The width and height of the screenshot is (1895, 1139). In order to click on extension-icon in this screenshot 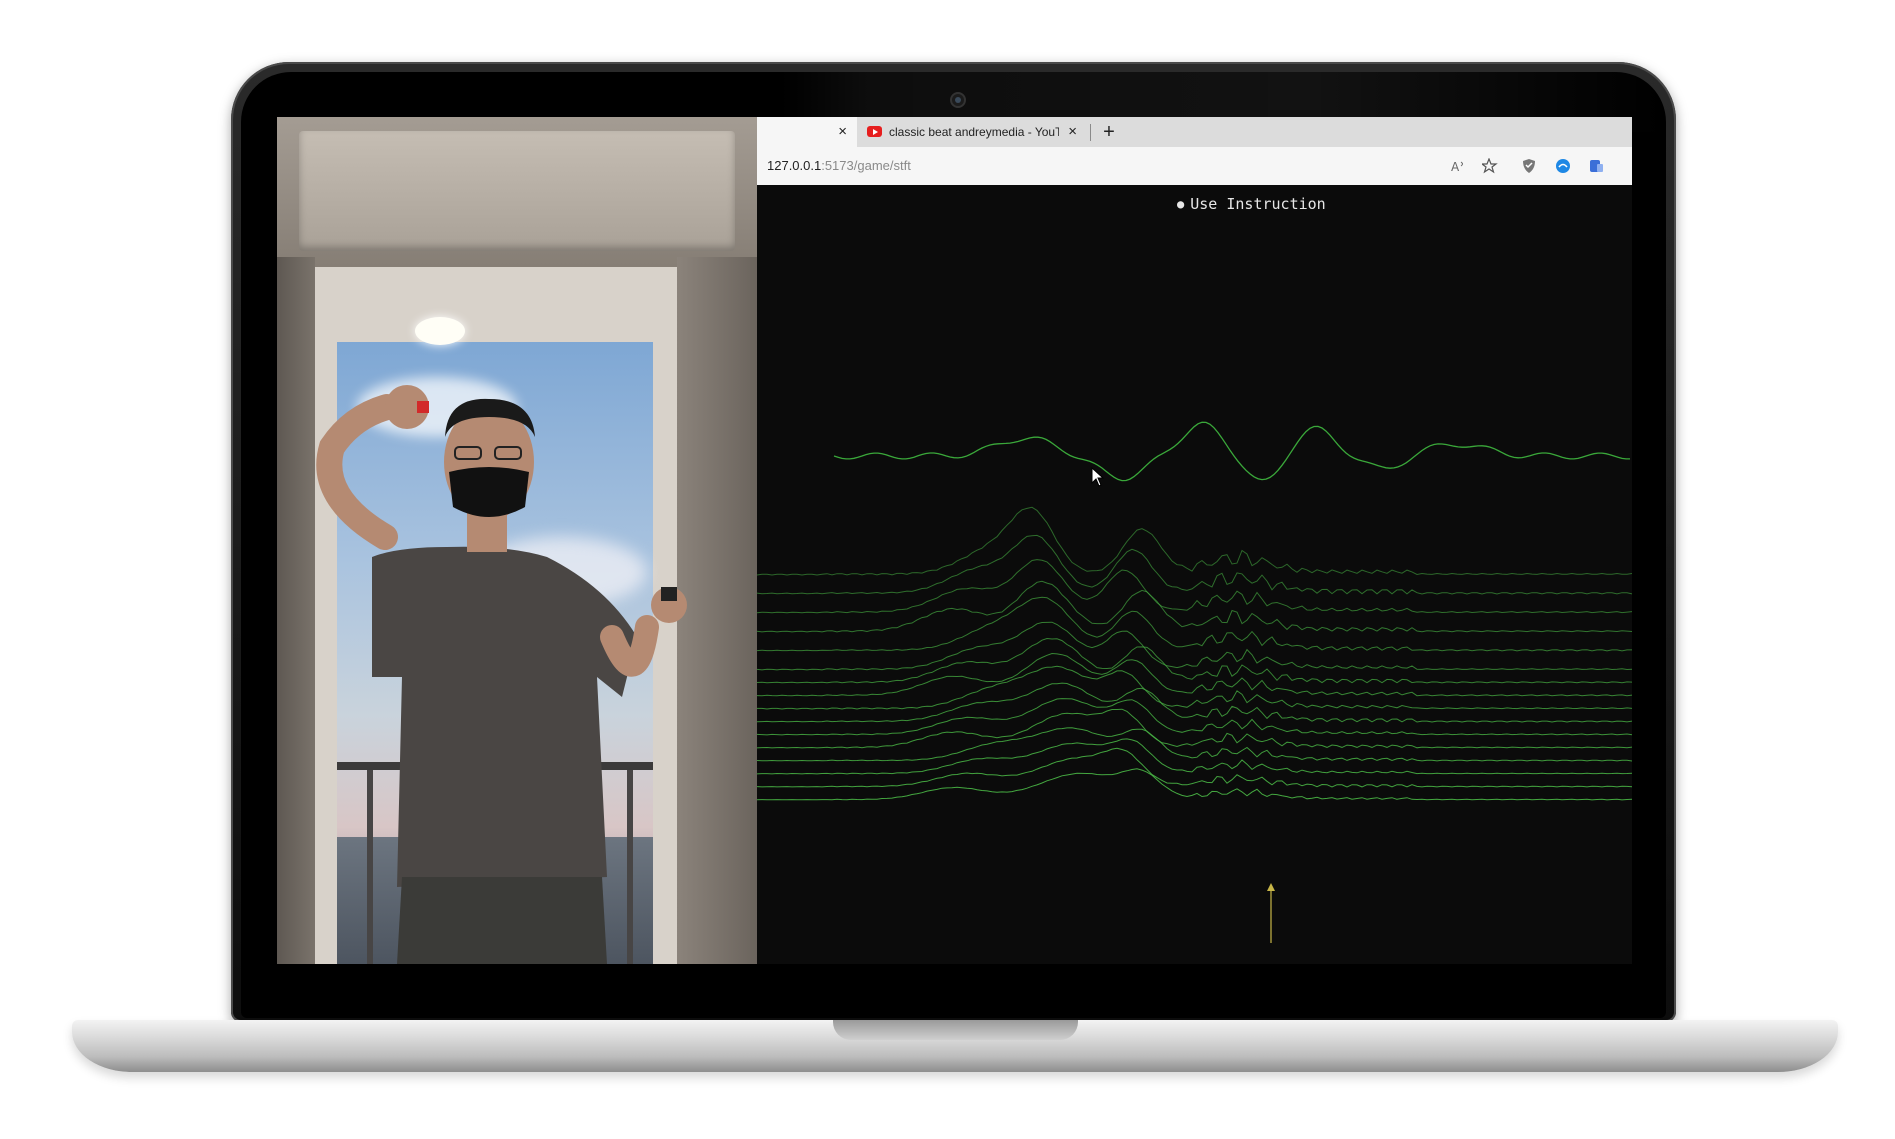, I will do `click(1596, 166)`.